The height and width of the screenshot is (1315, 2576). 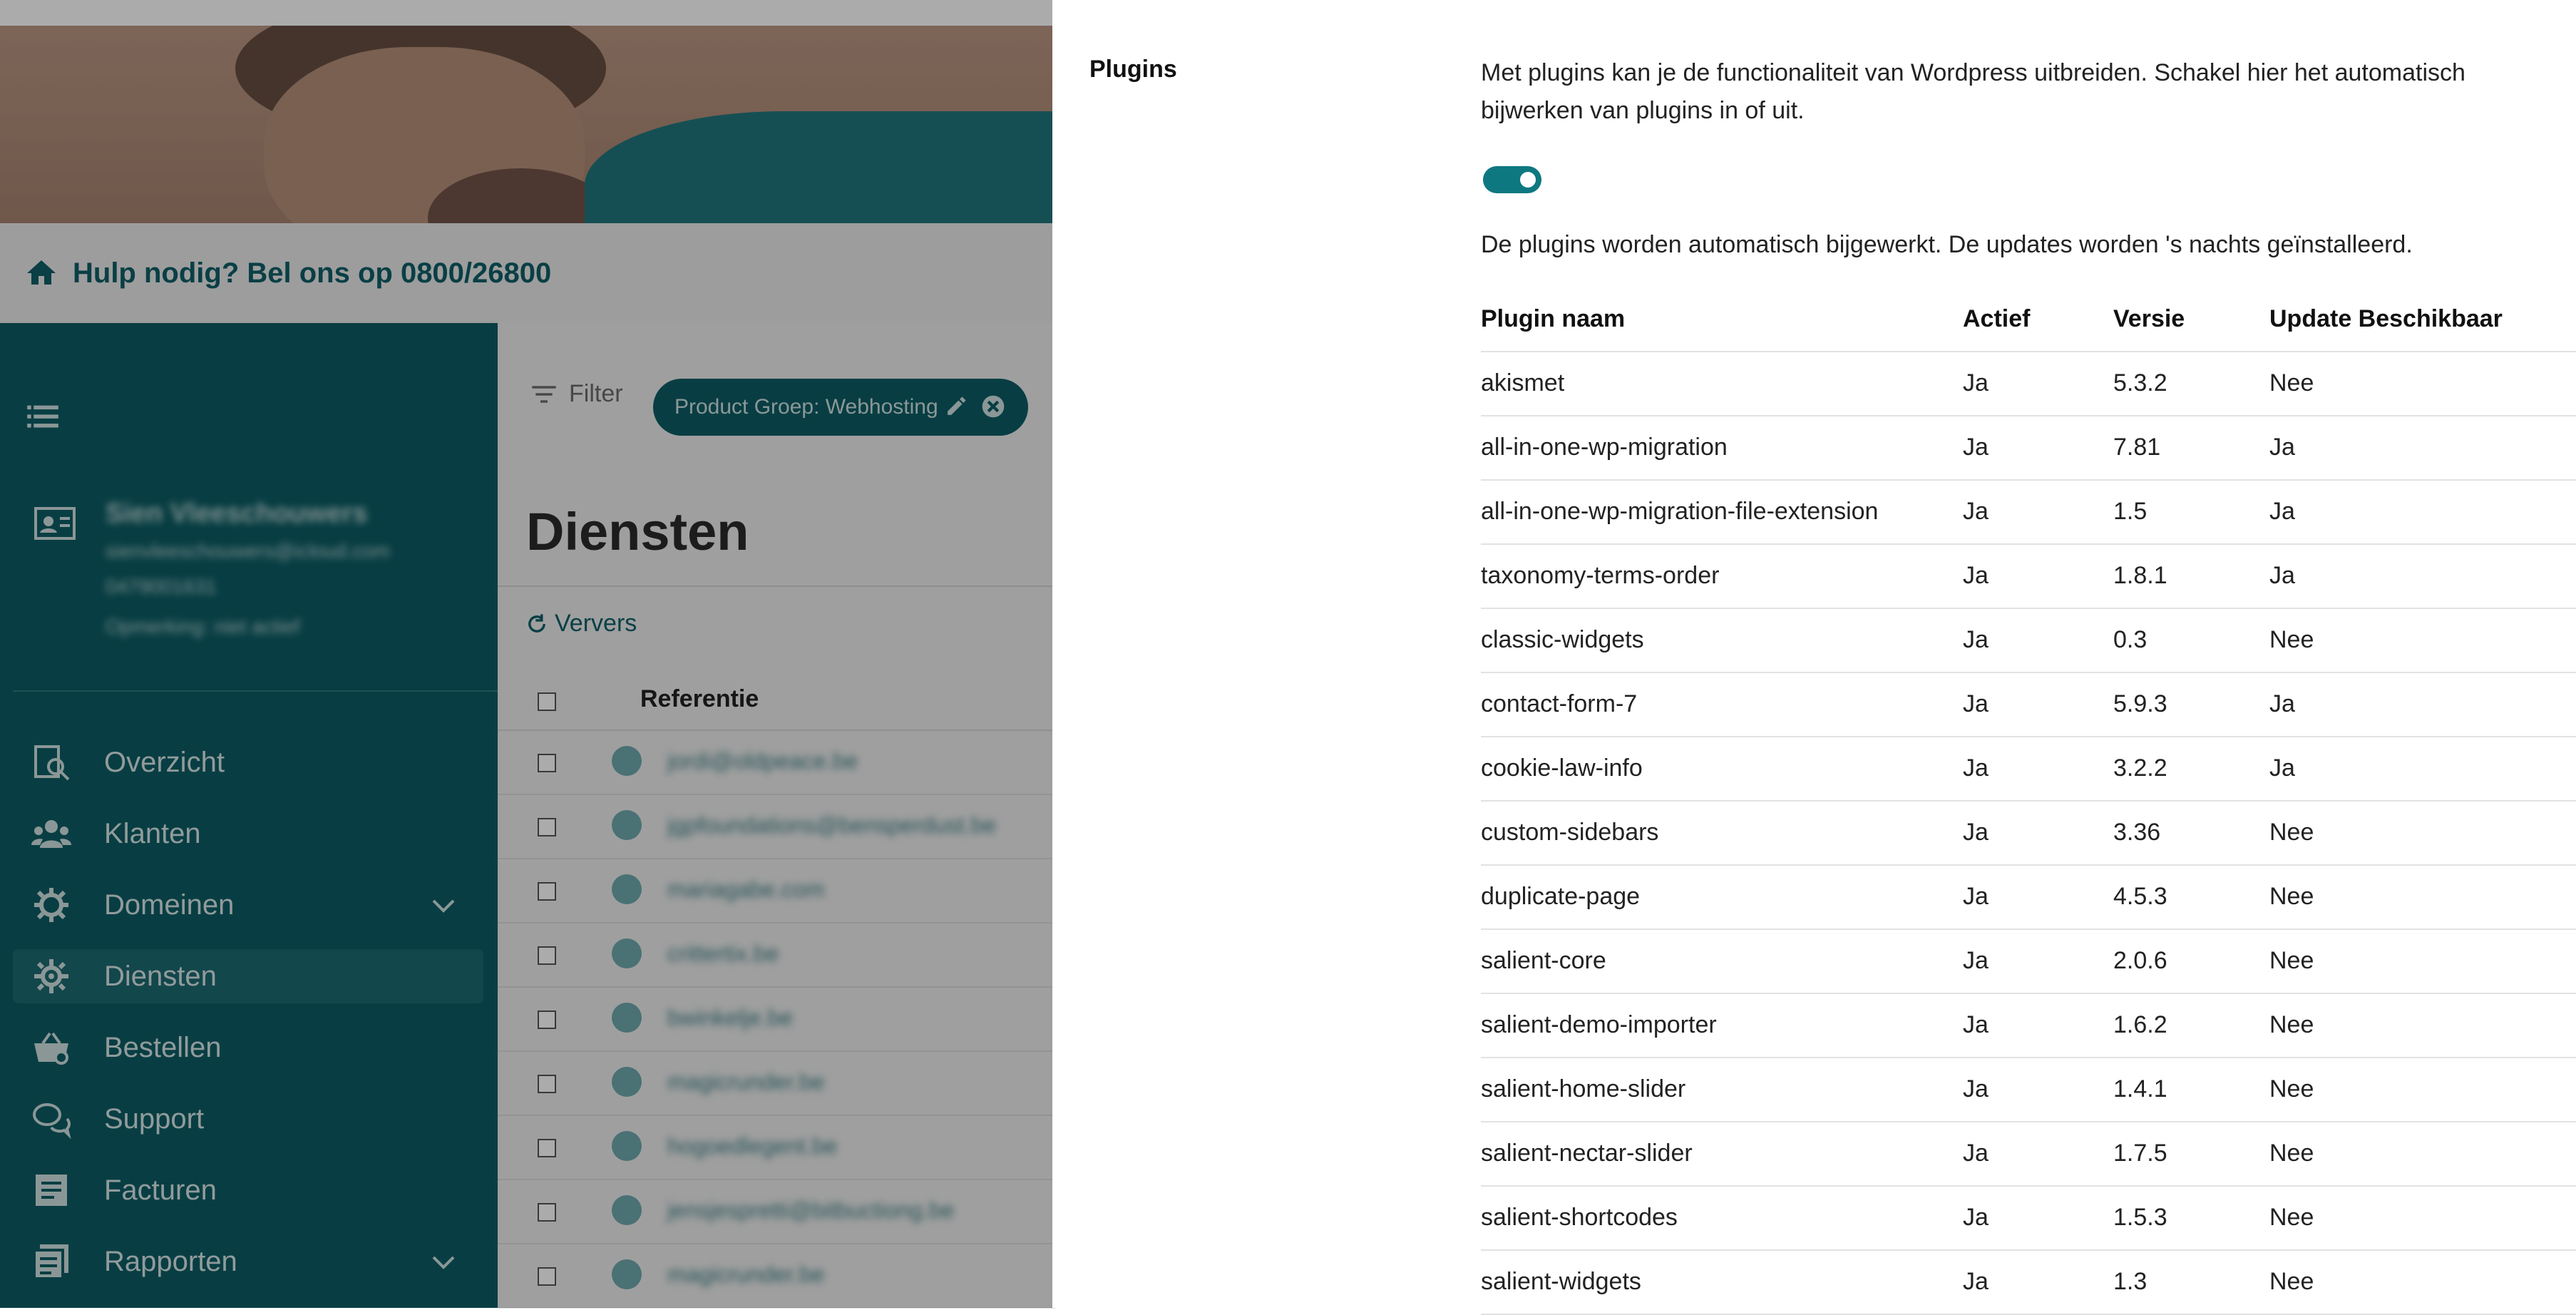 What do you see at coordinates (1562, 639) in the screenshot?
I see `plugin-name: classic-widgets` at bounding box center [1562, 639].